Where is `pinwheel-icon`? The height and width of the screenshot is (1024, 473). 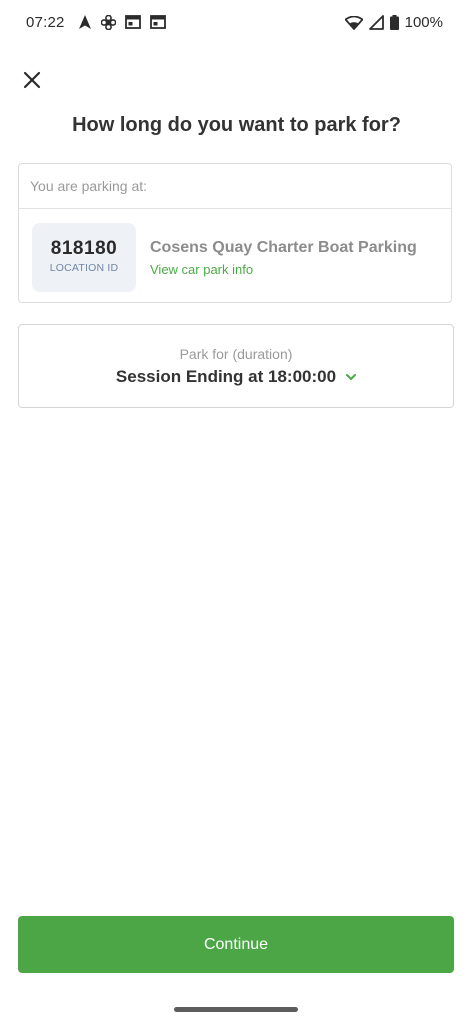
pinwheel-icon is located at coordinates (108, 22).